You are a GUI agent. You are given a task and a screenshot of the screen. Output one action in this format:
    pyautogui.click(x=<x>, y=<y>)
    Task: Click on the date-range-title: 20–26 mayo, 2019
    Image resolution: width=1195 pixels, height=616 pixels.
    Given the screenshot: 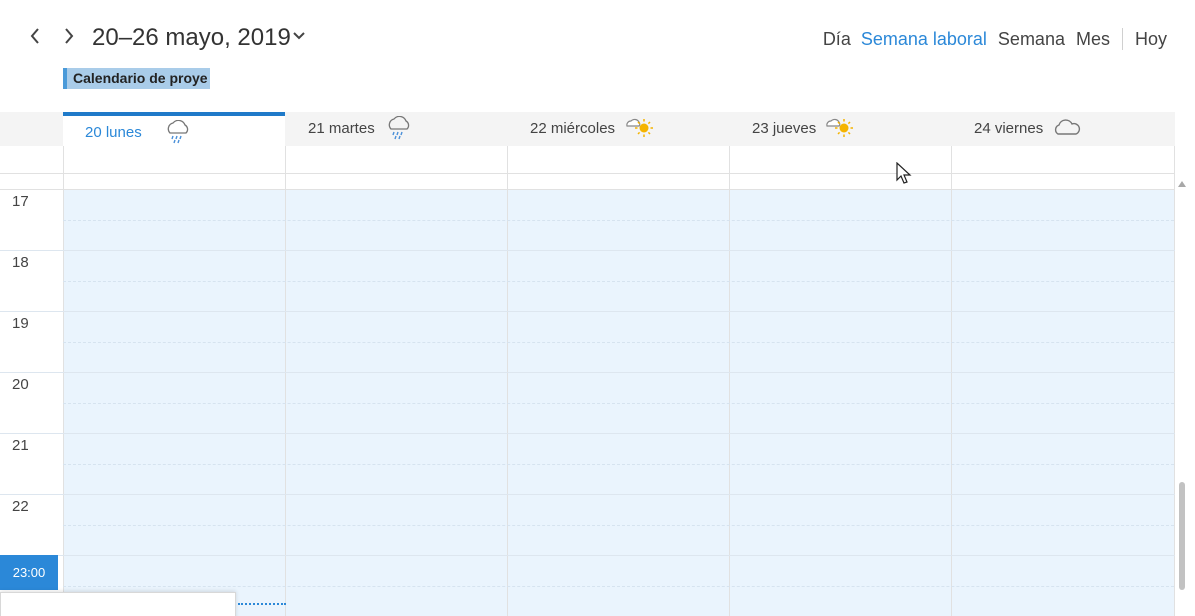 What is the action you would take?
    pyautogui.click(x=191, y=38)
    